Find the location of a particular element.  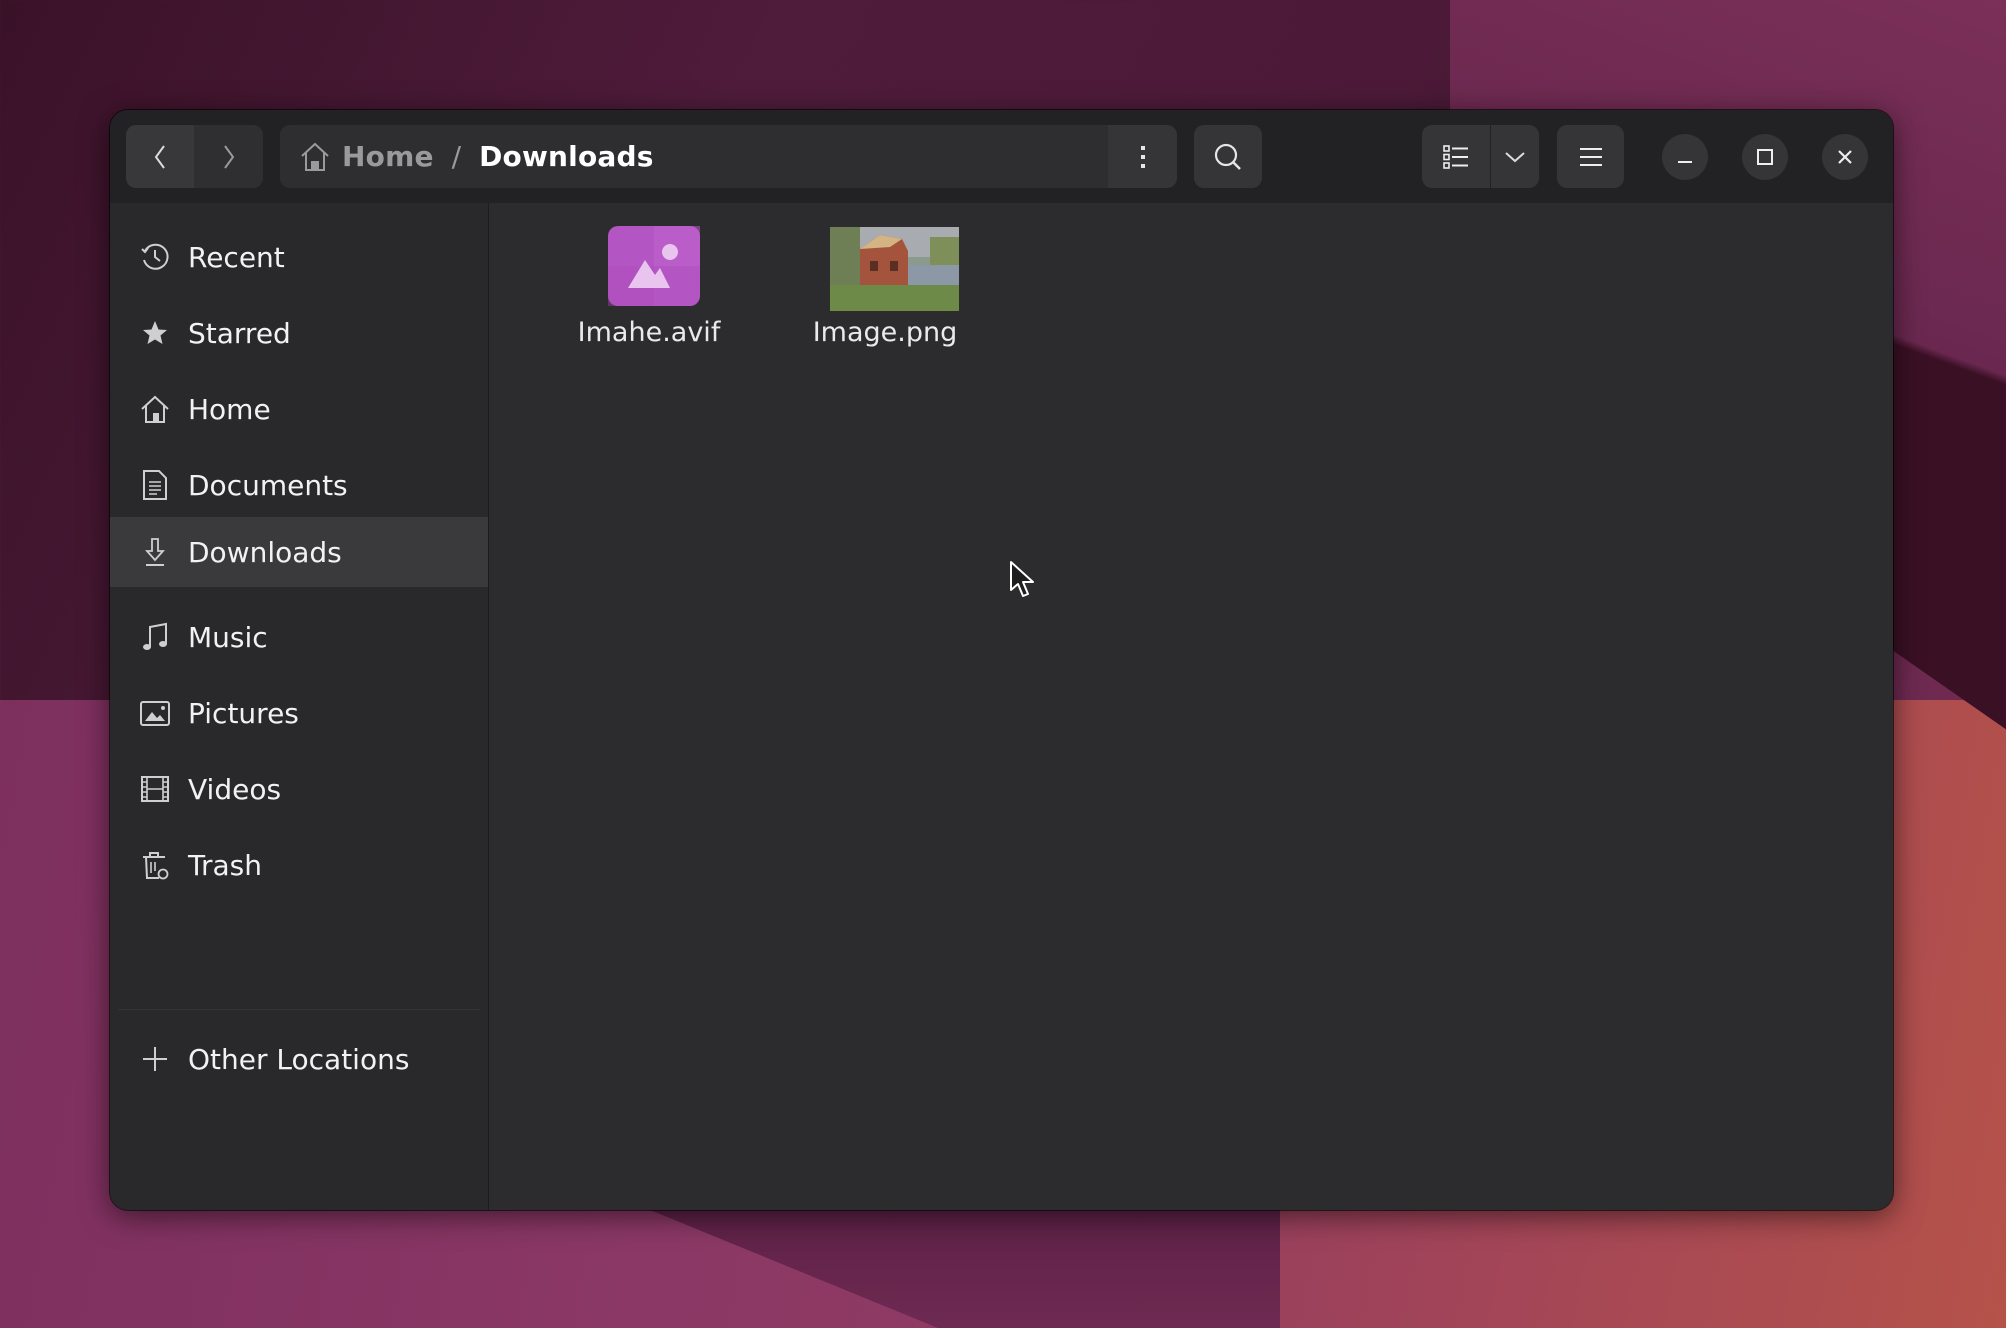

sidebar-item-videos: Videos is located at coordinates (299, 789).